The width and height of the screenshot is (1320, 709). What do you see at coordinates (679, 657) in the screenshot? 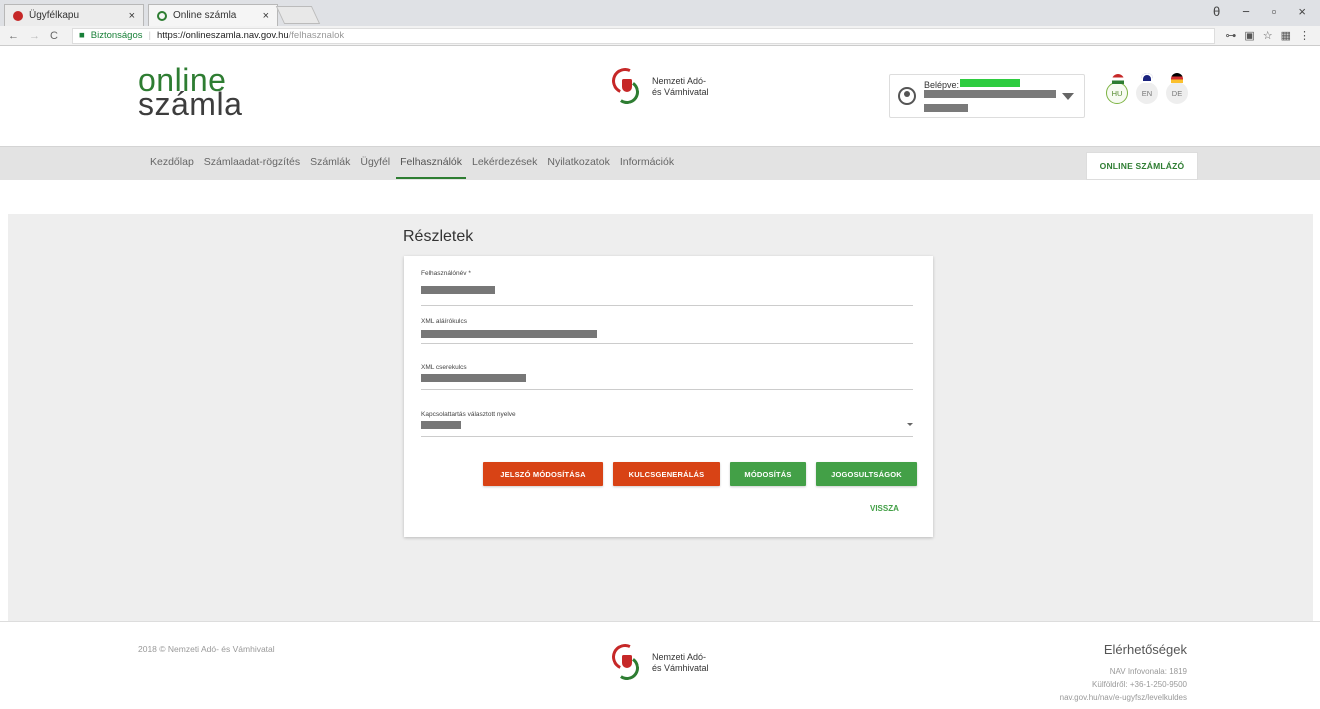
I see `footer-agency-line1: Nemzeti Adó-` at bounding box center [679, 657].